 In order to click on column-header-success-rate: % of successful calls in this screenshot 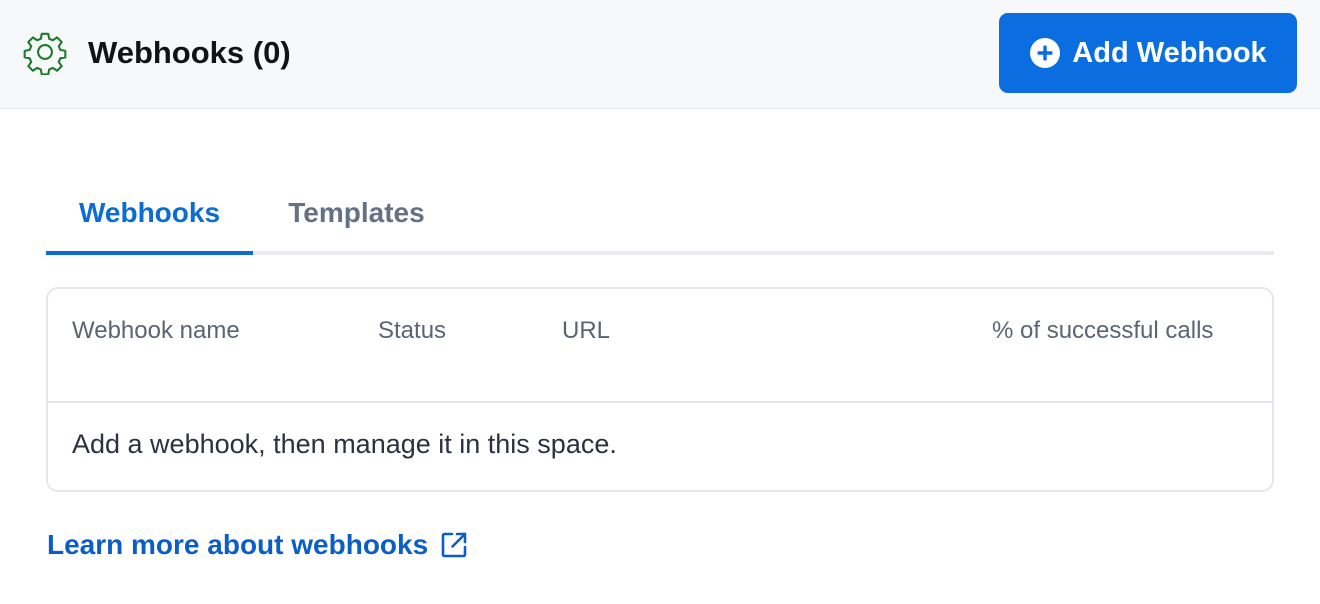, I will do `click(1103, 330)`.